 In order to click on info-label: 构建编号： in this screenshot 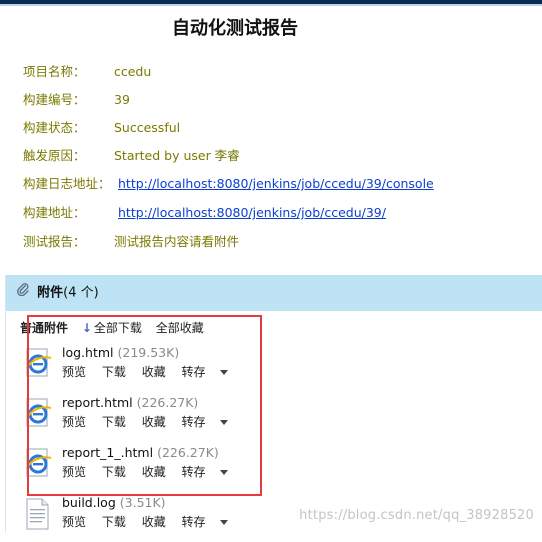, I will do `click(54, 99)`.